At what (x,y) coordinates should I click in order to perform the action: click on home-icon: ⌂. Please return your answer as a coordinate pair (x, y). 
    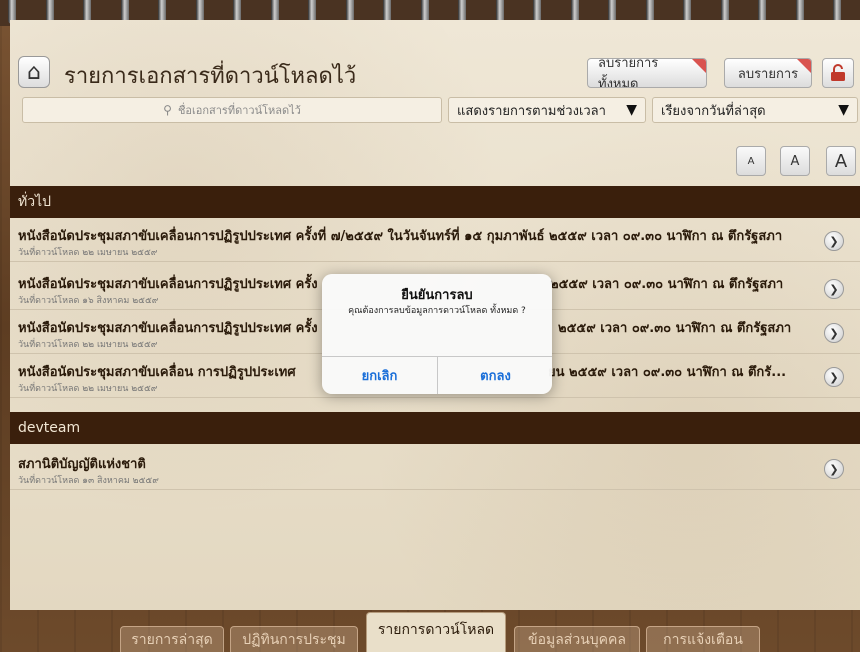
    Looking at the image, I should click on (34, 72).